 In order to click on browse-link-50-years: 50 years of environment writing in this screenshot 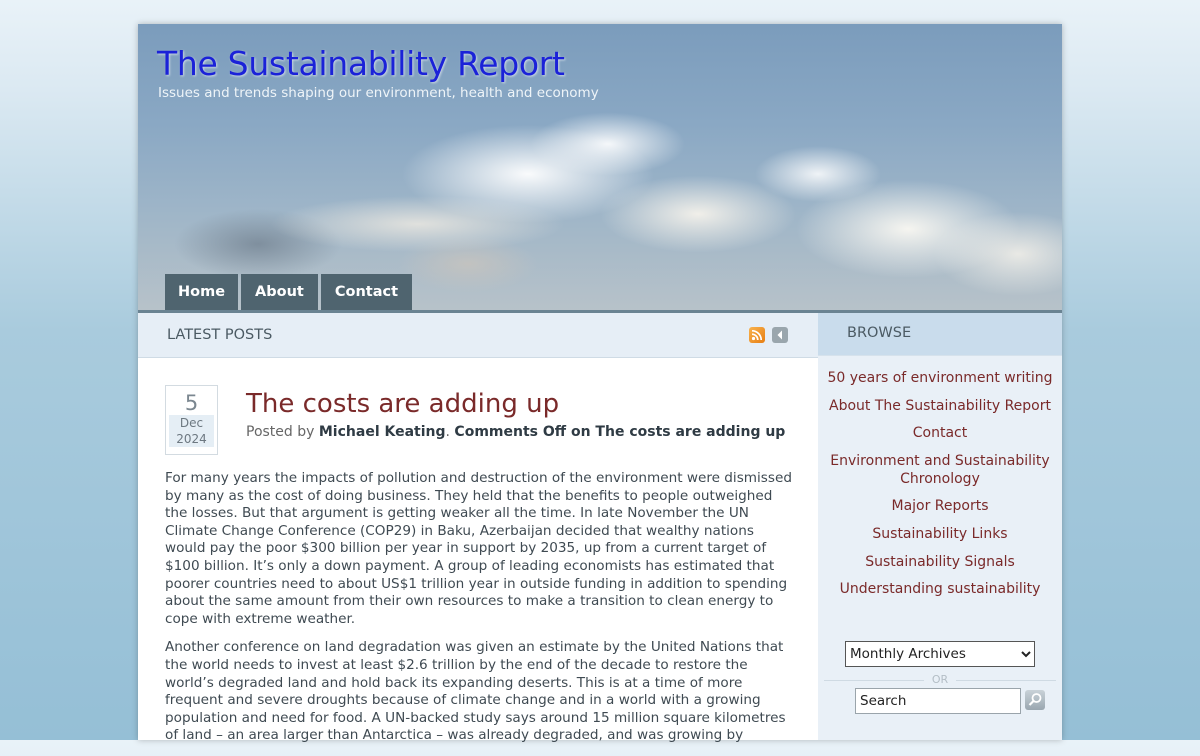, I will do `click(940, 378)`.